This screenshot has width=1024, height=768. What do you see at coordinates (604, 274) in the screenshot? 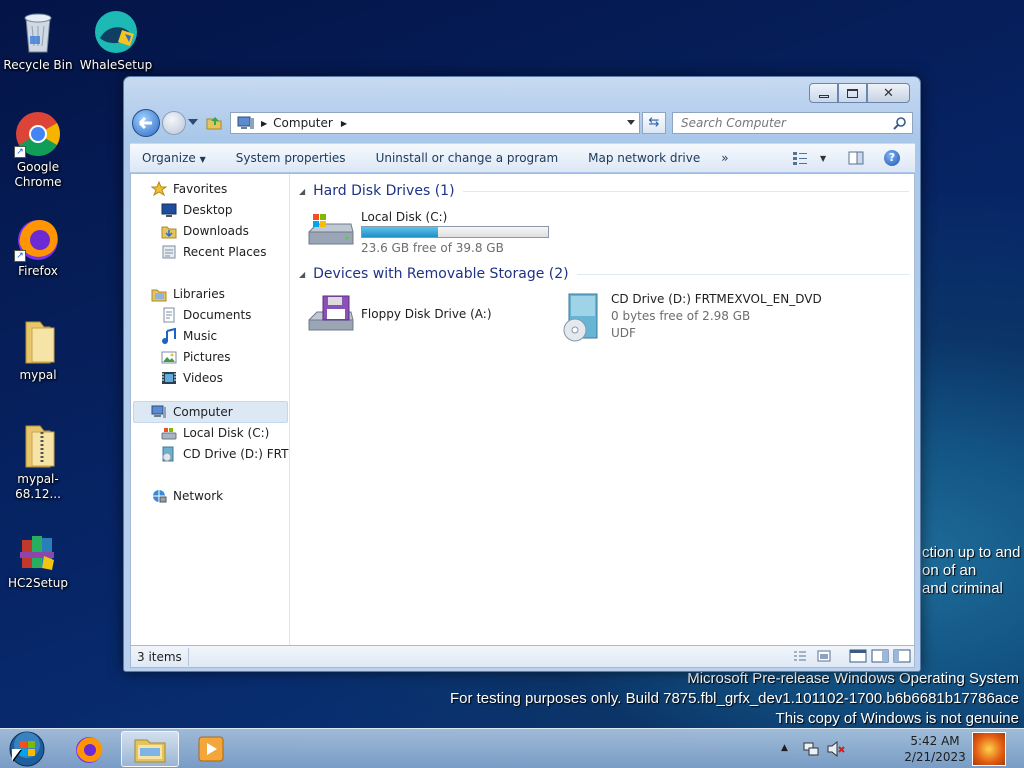
I see `group-removable-storage: ◢ Devices with Removable Storage (2)` at bounding box center [604, 274].